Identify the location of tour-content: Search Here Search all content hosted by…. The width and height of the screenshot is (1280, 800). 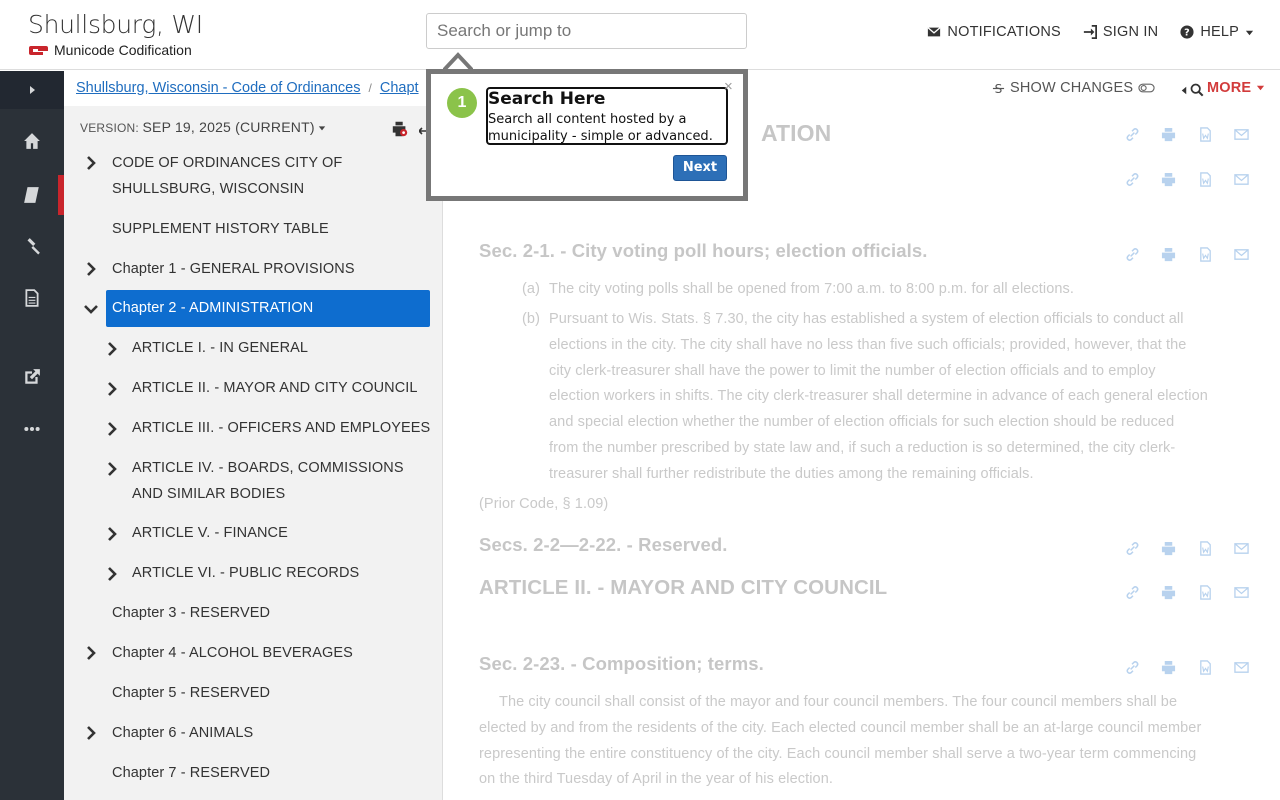
(607, 116).